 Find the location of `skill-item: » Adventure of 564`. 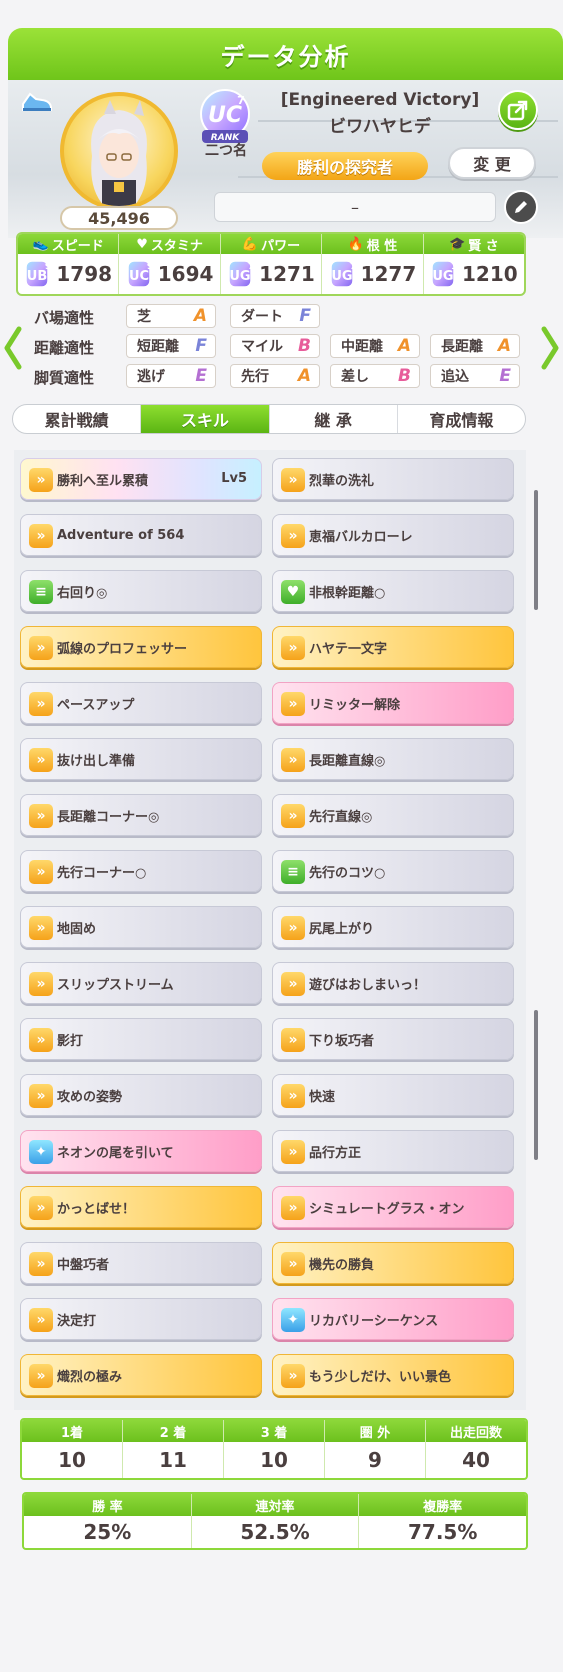

skill-item: » Adventure of 564 is located at coordinates (141, 535).